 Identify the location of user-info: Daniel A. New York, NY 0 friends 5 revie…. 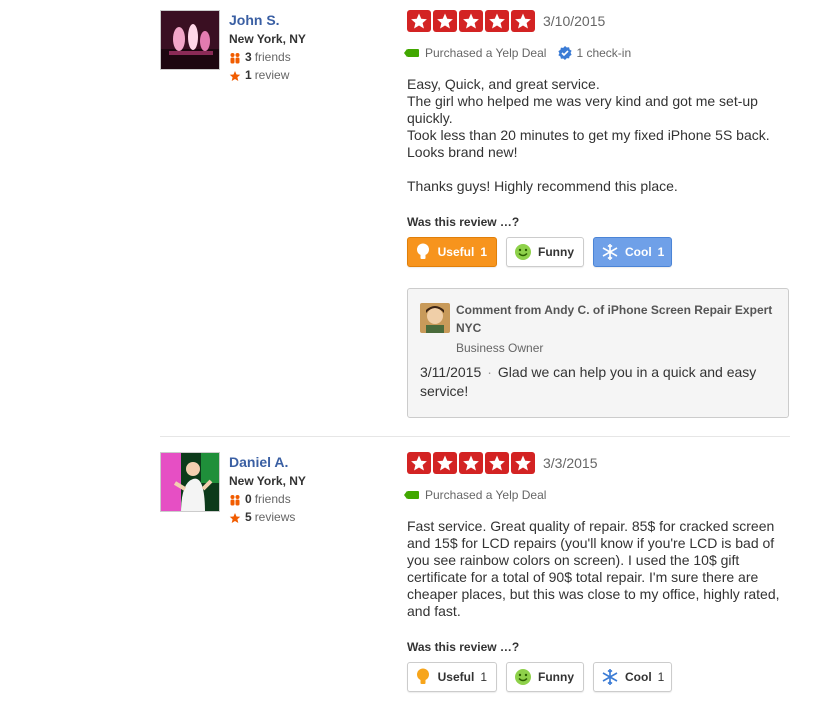
(314, 489).